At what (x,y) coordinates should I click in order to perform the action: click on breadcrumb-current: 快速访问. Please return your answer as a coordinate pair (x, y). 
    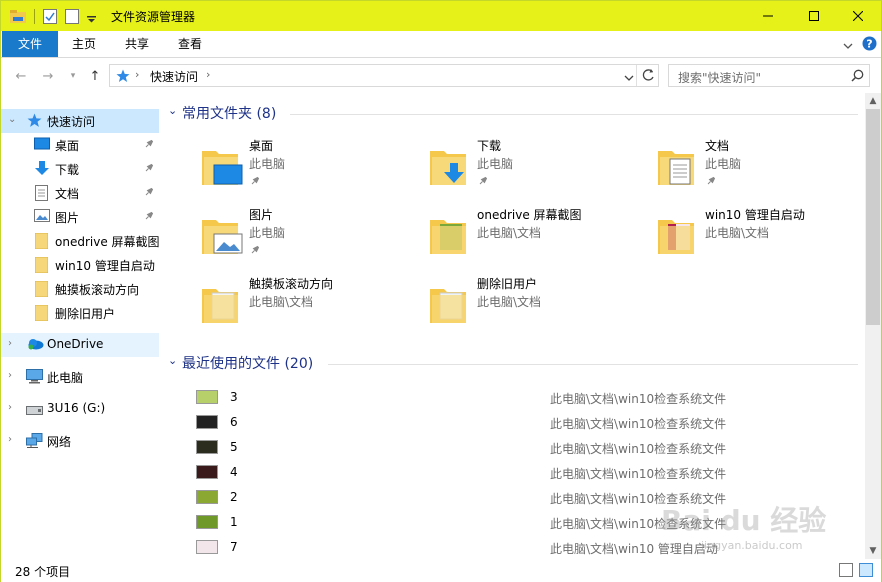
    Looking at the image, I should click on (174, 76).